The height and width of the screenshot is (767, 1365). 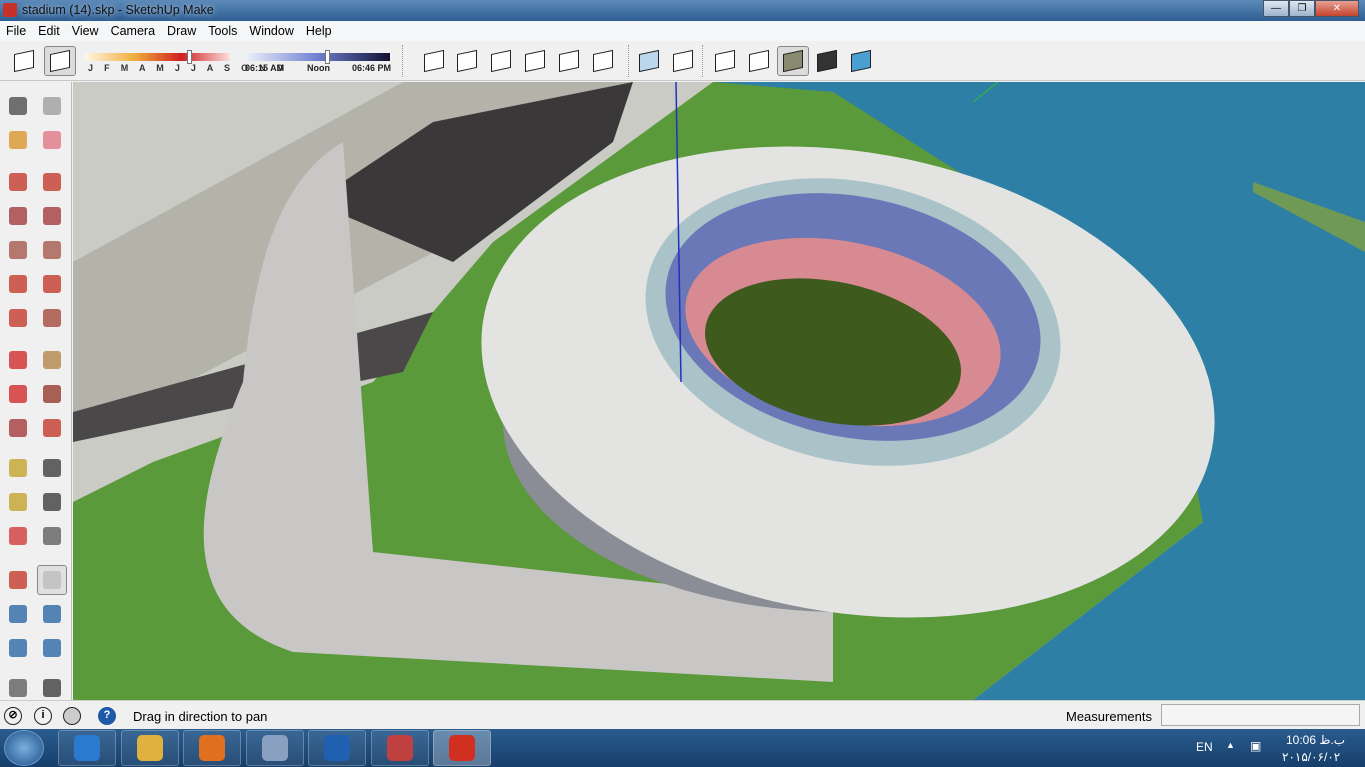 I want to click on internet-explorer-icon, so click(x=87, y=748).